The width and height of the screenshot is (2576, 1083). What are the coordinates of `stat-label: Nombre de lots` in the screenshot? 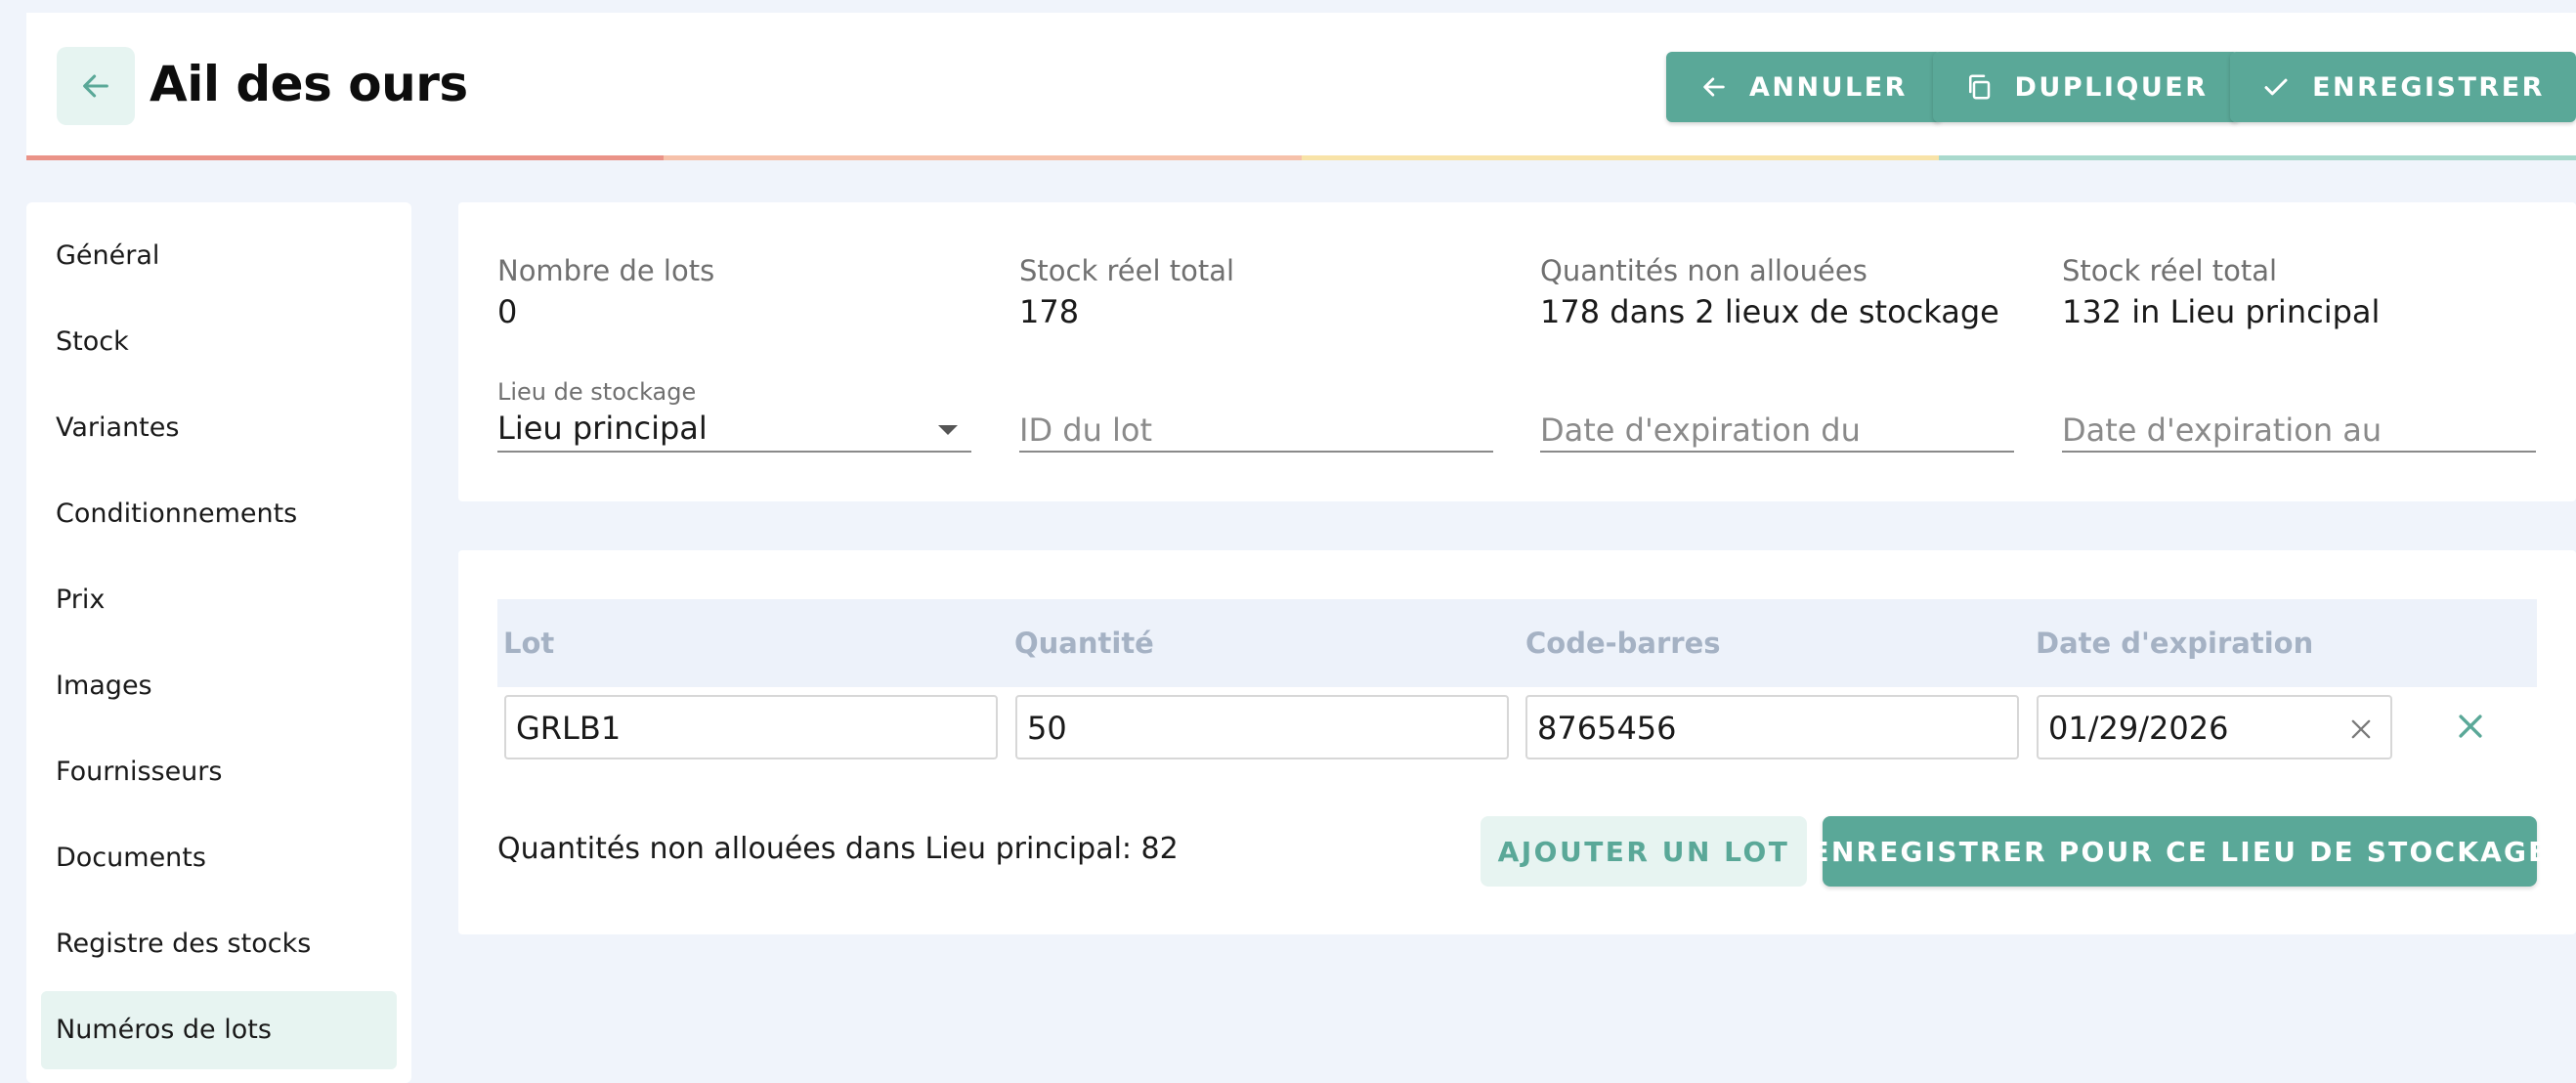 It's located at (606, 270).